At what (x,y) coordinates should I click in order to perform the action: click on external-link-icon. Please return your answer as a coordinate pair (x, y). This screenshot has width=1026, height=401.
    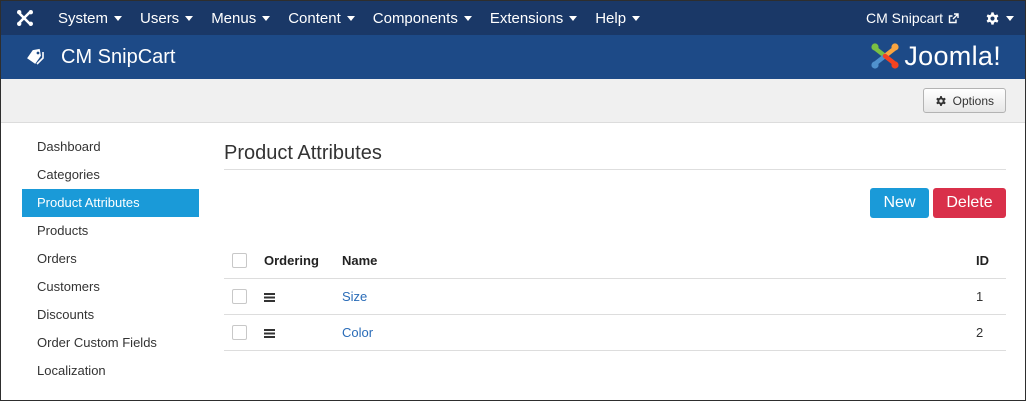
    Looking at the image, I should click on (953, 17).